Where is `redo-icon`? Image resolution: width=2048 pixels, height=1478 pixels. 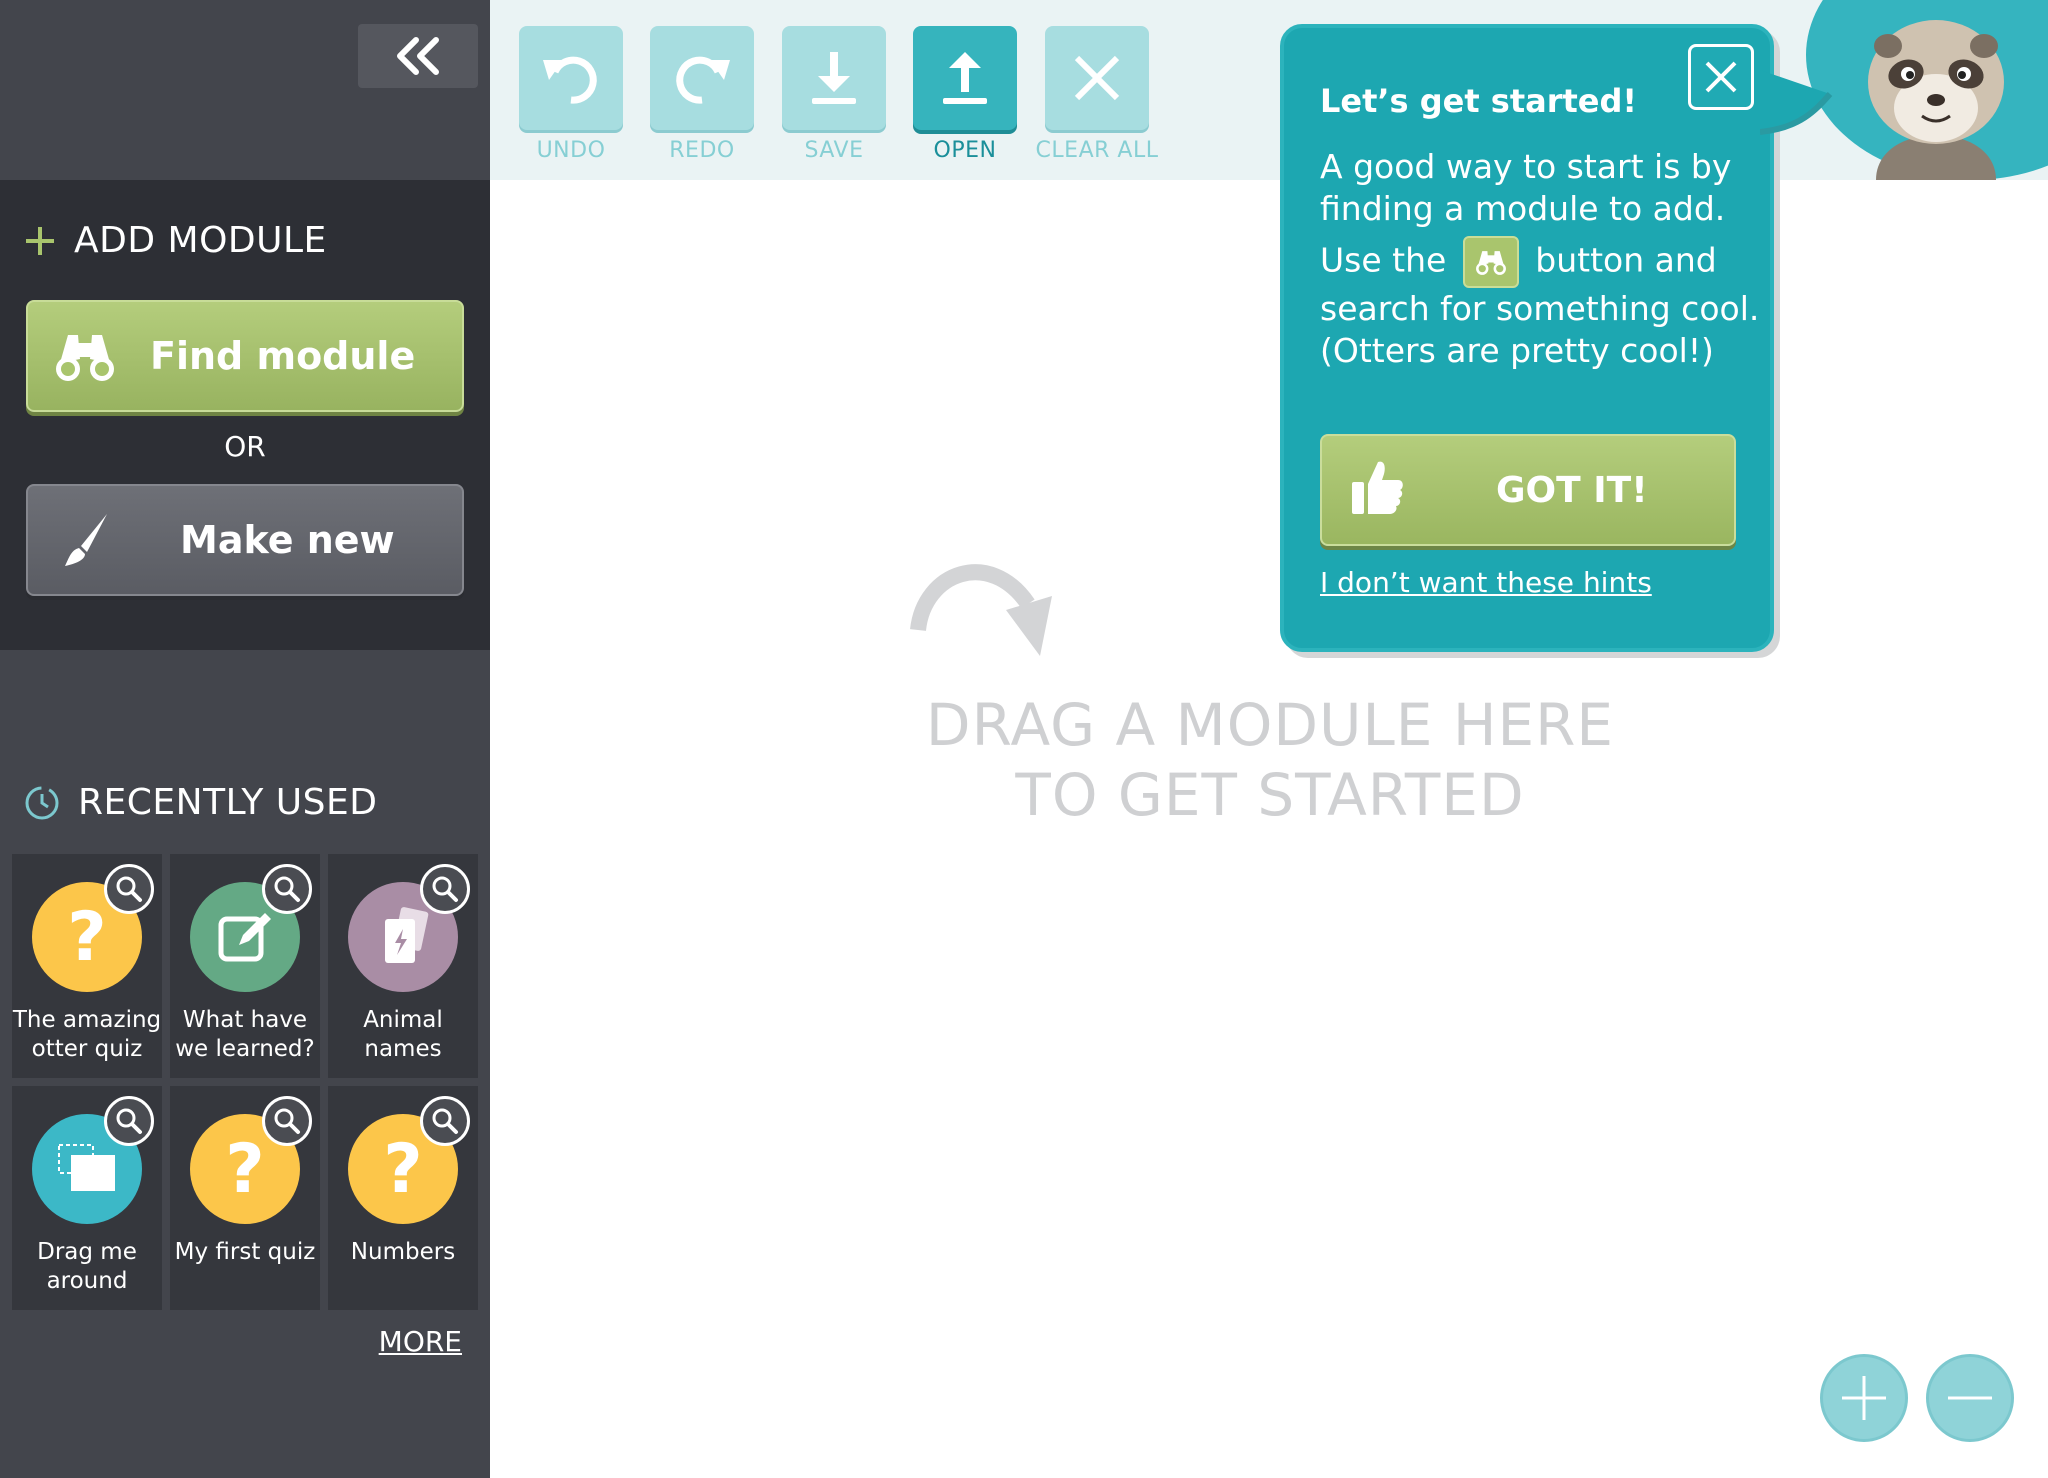
redo-icon is located at coordinates (702, 78).